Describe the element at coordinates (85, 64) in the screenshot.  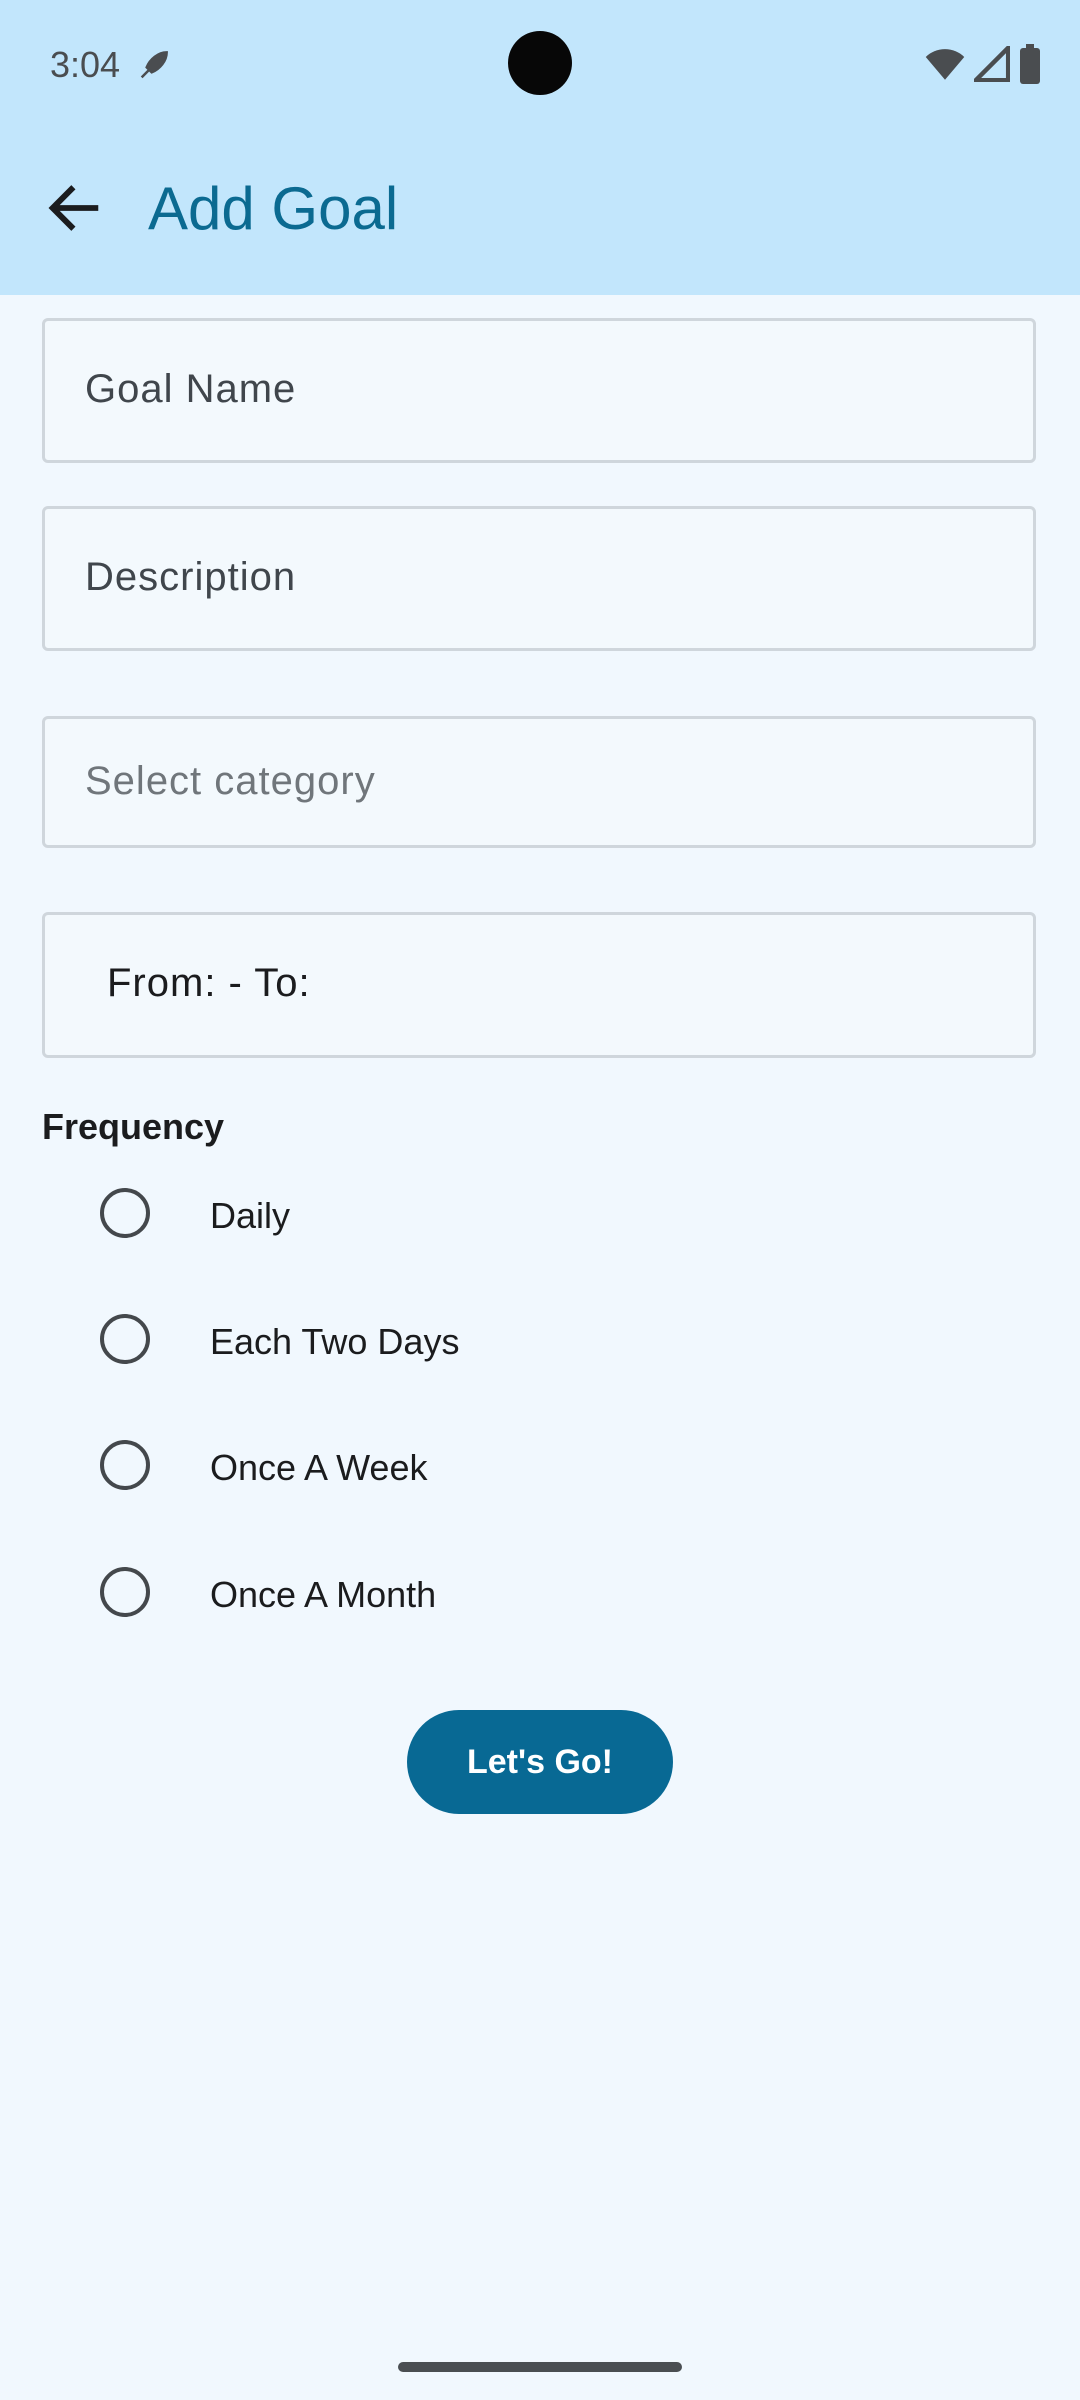
I see `status-time: 3:04` at that location.